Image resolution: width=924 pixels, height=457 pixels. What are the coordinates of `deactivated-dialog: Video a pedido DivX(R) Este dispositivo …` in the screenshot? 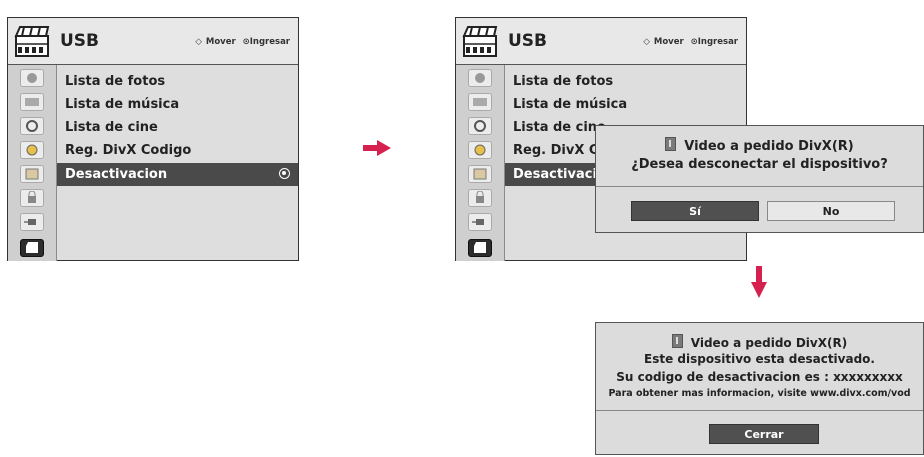 It's located at (759, 388).